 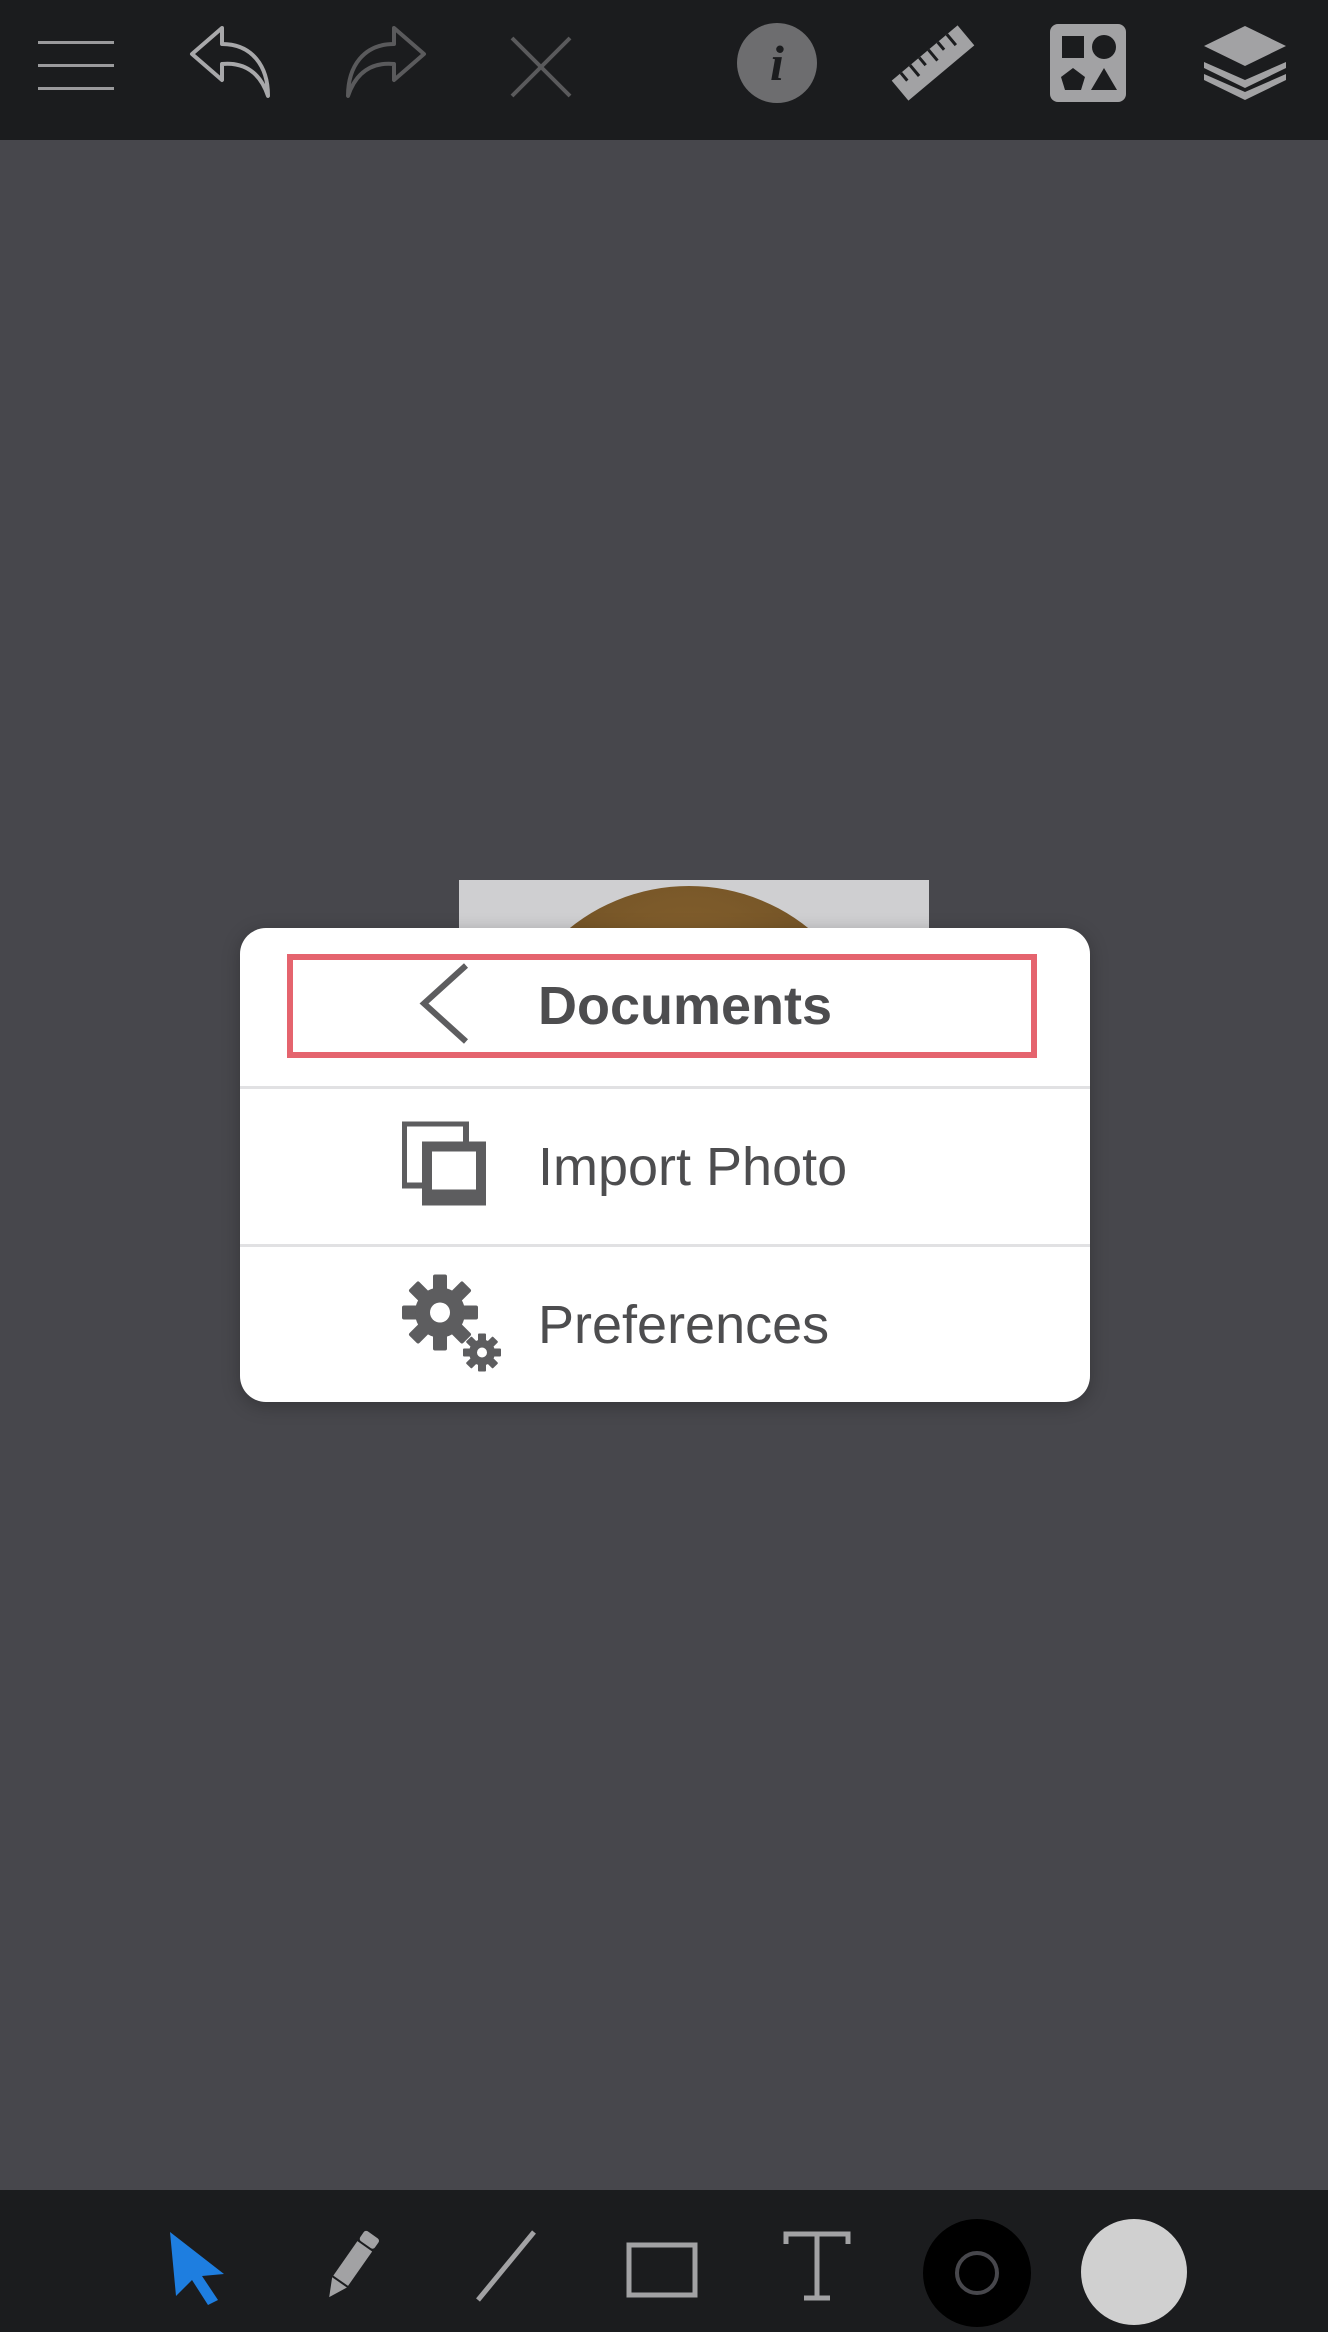 What do you see at coordinates (76, 66) in the screenshot?
I see `menu-icon` at bounding box center [76, 66].